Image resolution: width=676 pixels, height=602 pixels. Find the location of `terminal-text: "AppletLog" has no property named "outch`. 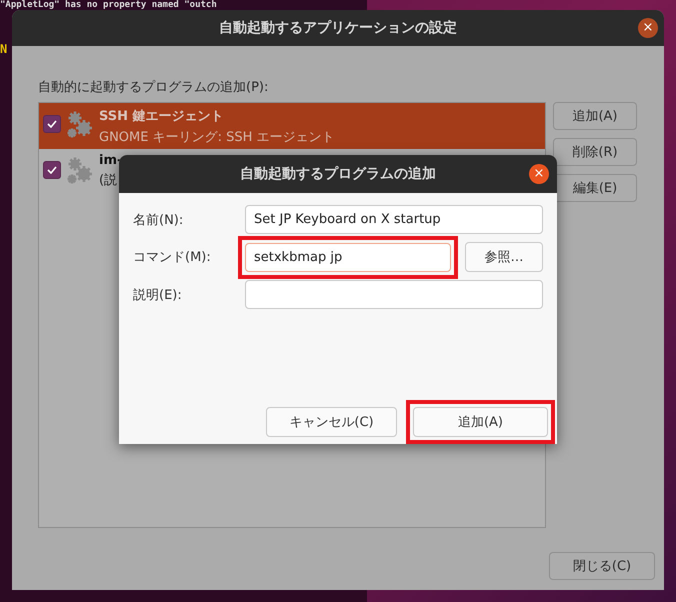

terminal-text: "AppletLog" has no property named "outch is located at coordinates (108, 5).